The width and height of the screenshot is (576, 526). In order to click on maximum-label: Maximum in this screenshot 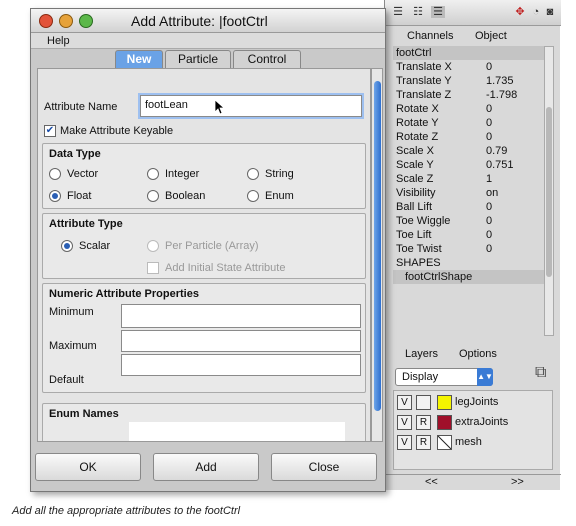, I will do `click(73, 346)`.